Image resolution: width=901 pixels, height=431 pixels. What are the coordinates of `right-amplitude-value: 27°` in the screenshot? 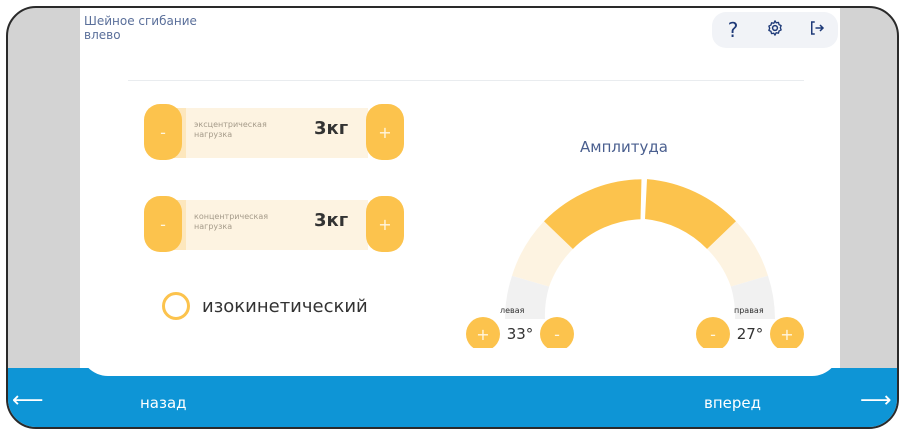 It's located at (750, 334).